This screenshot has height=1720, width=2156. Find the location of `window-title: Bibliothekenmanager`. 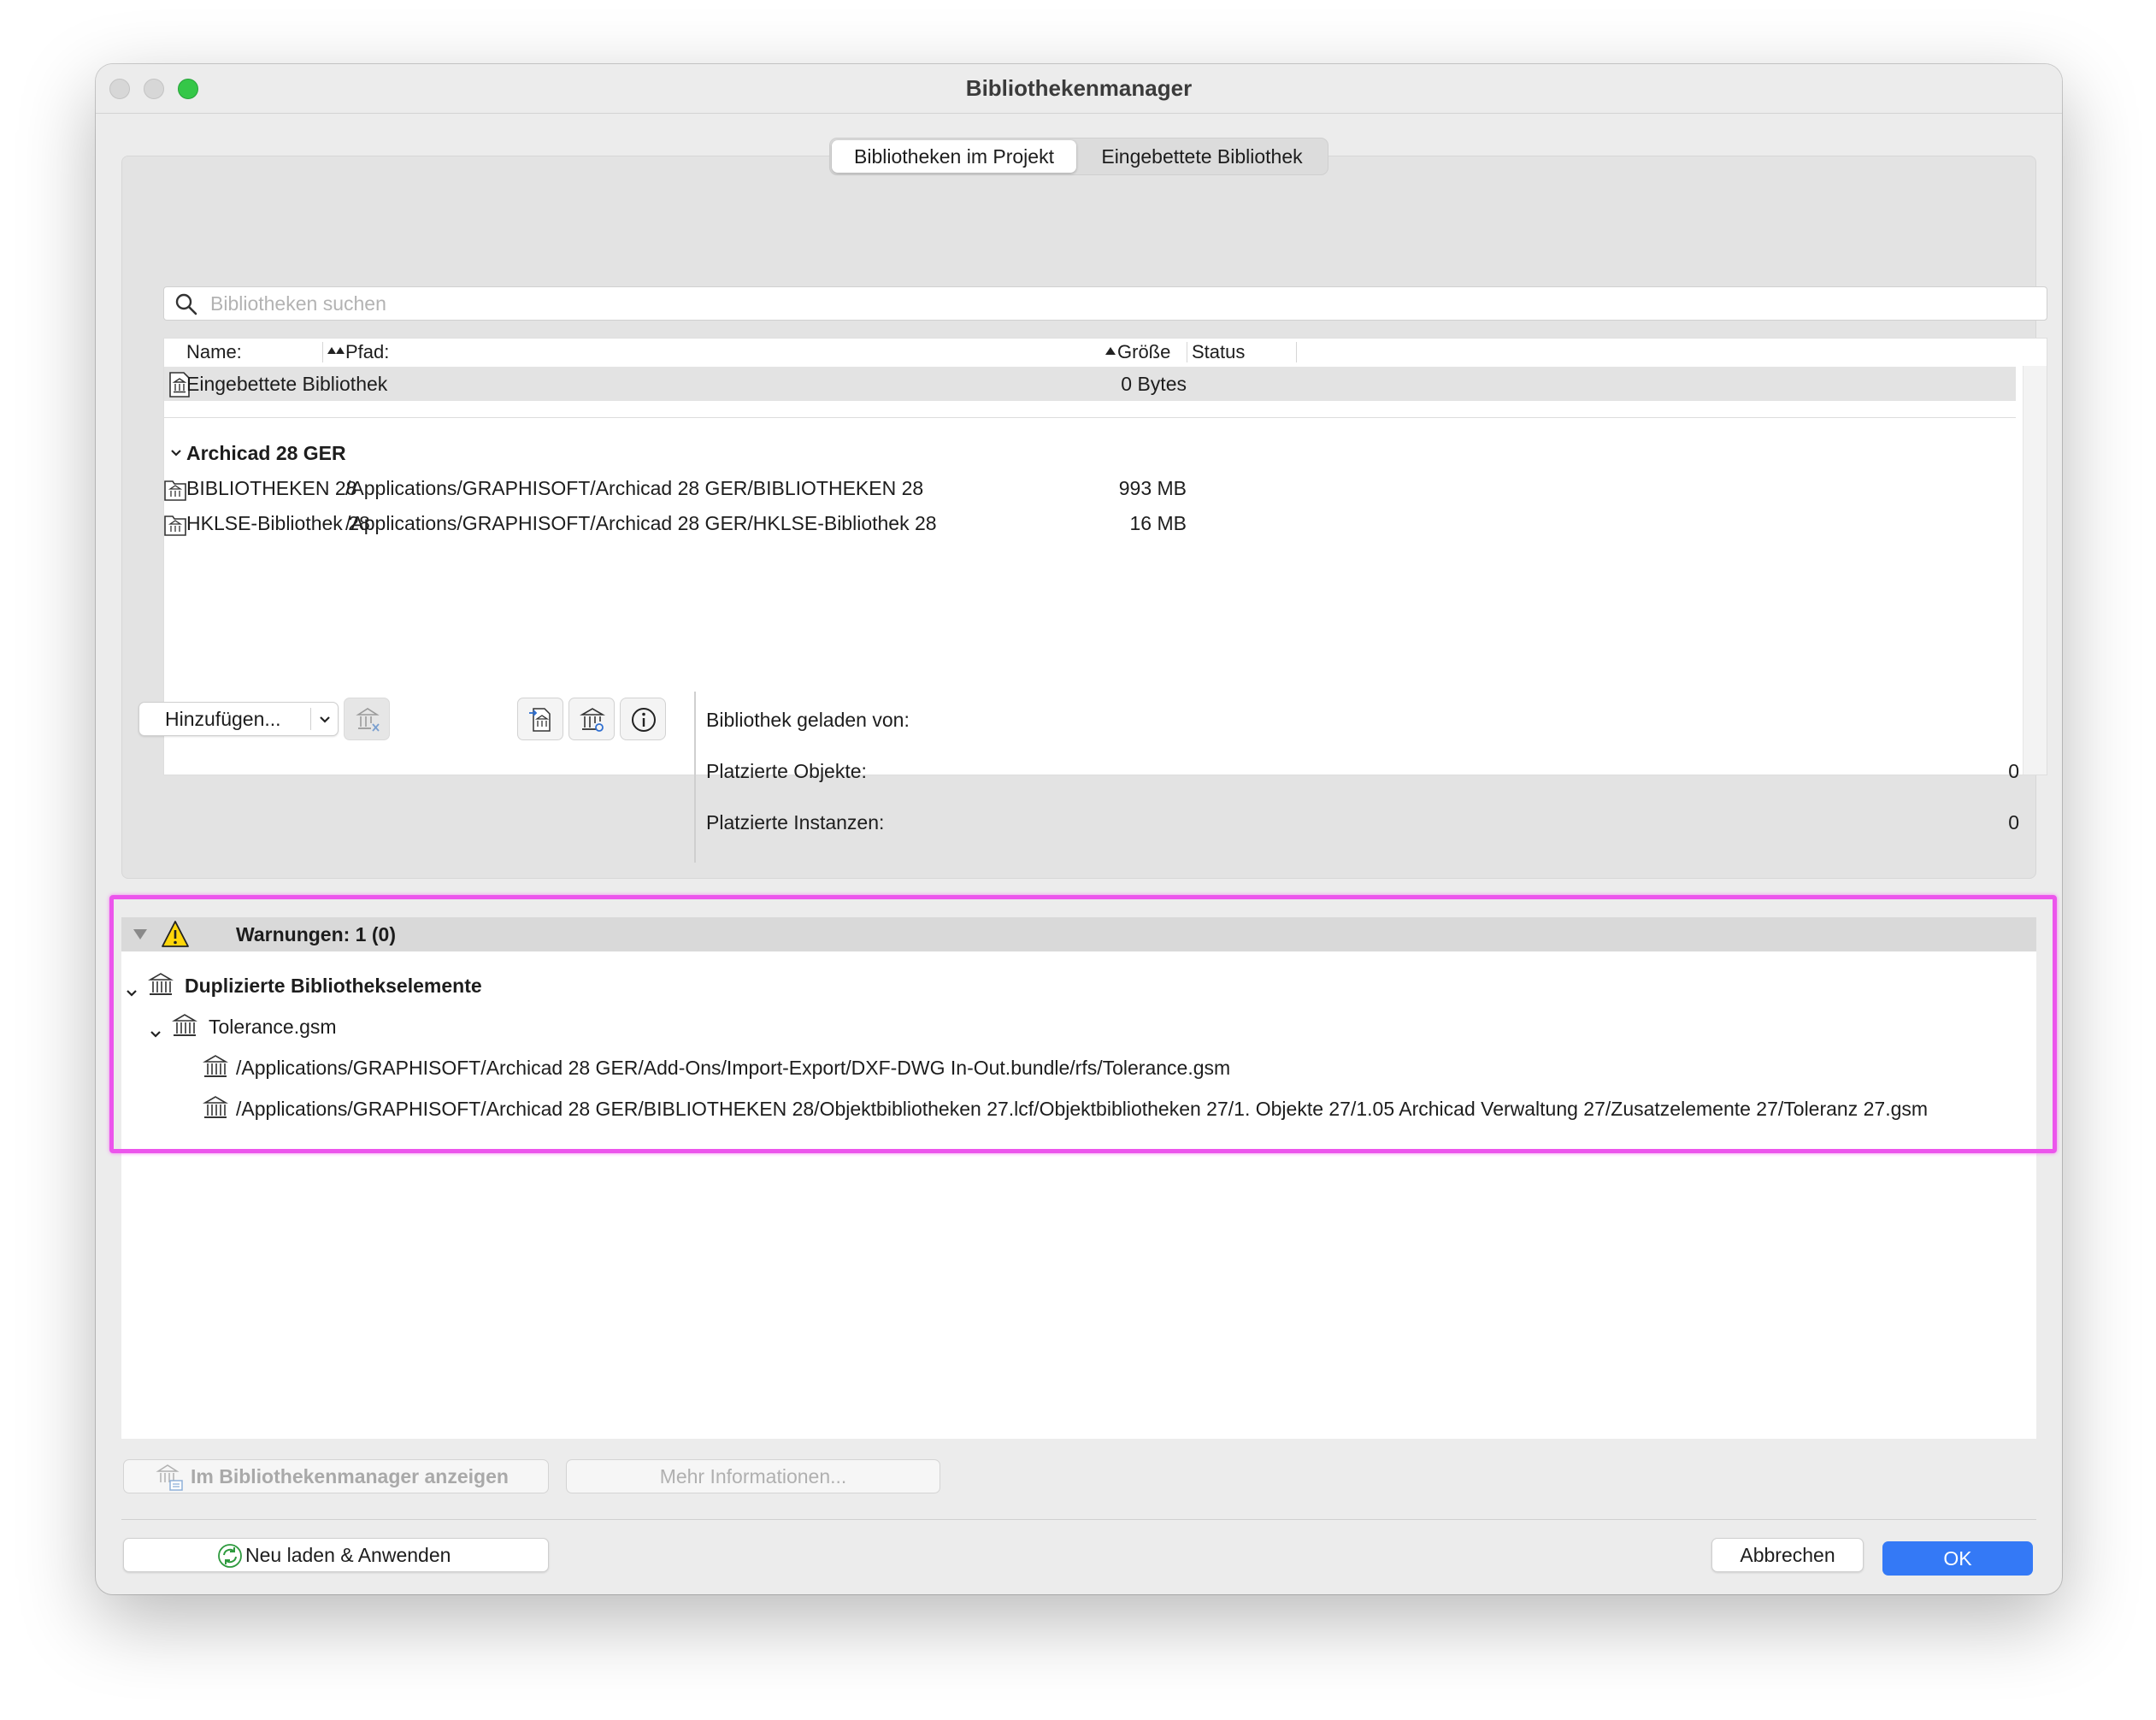

window-title: Bibliothekenmanager is located at coordinates (1079, 88).